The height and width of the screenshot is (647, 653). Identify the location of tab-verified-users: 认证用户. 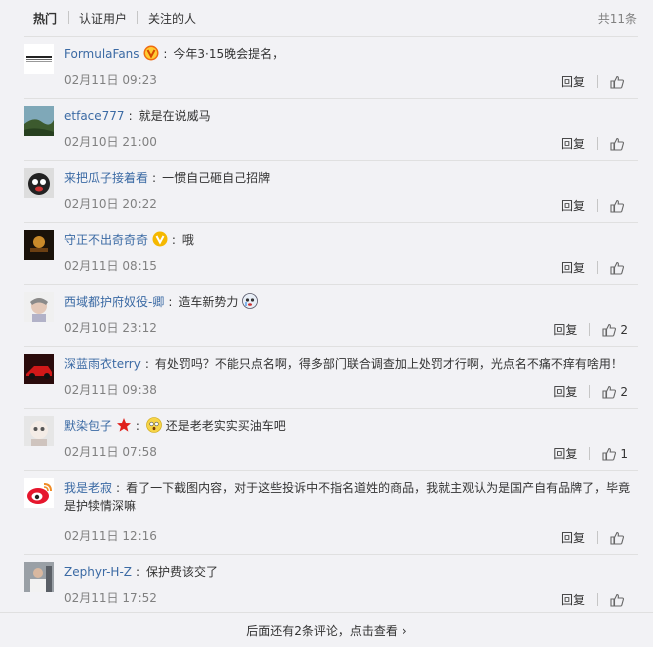
(103, 18).